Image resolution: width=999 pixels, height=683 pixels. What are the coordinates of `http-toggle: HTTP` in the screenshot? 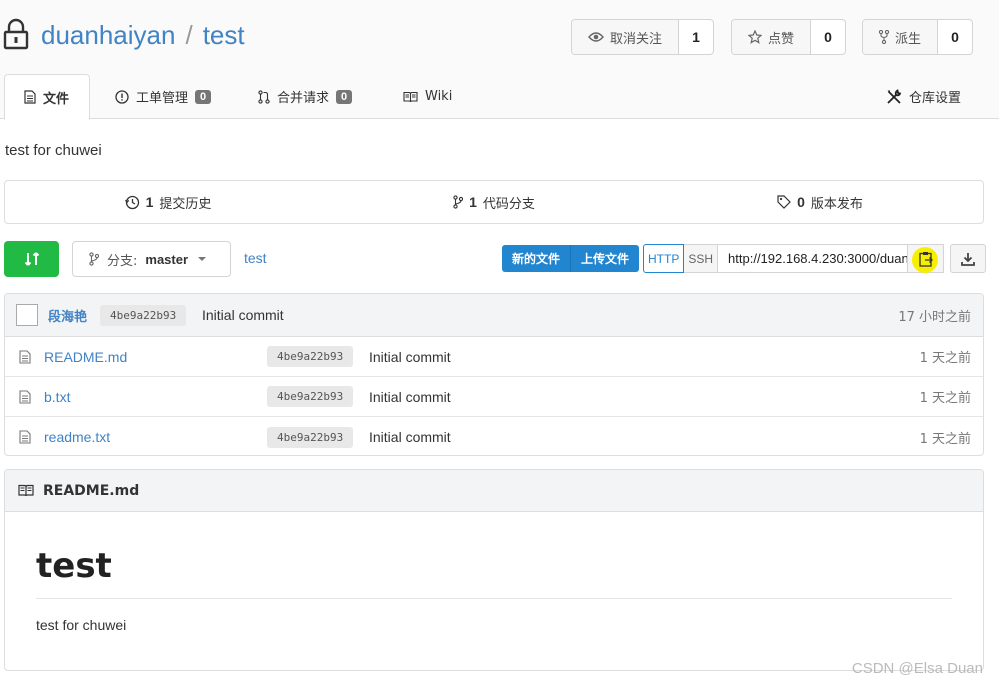 It's located at (664, 258).